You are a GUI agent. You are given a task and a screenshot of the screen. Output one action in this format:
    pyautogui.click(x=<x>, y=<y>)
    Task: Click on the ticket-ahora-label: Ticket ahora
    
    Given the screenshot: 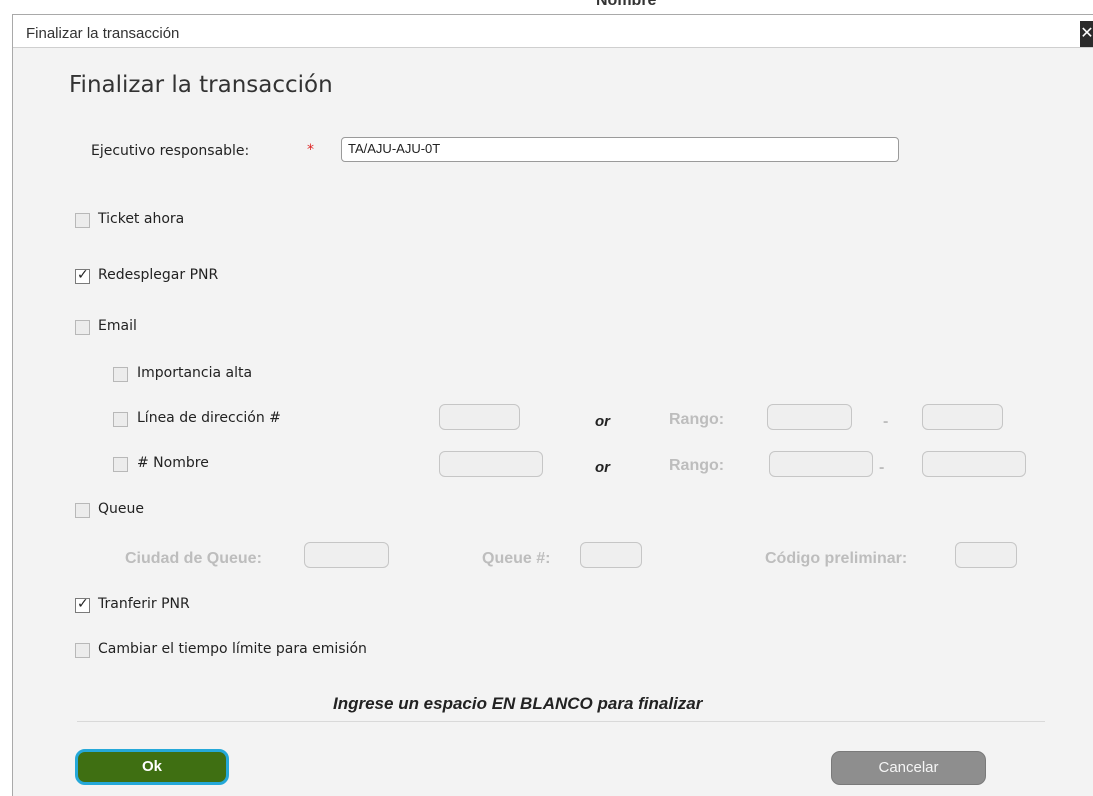 What is the action you would take?
    pyautogui.click(x=141, y=219)
    